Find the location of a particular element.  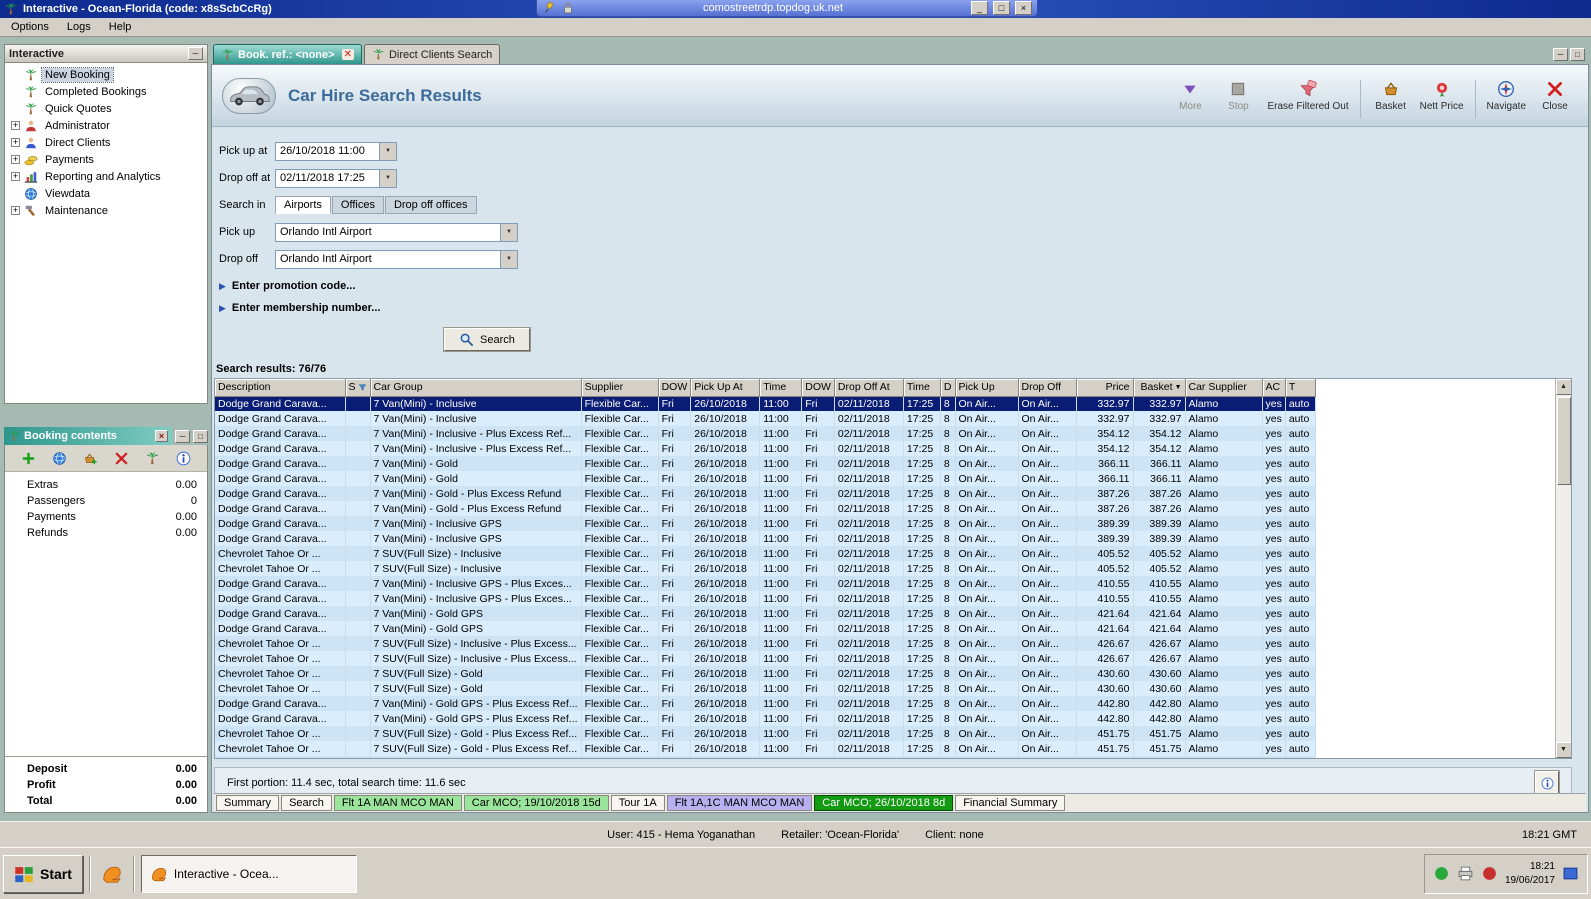

scroll-up-icon: ▲ is located at coordinates (1563, 387).